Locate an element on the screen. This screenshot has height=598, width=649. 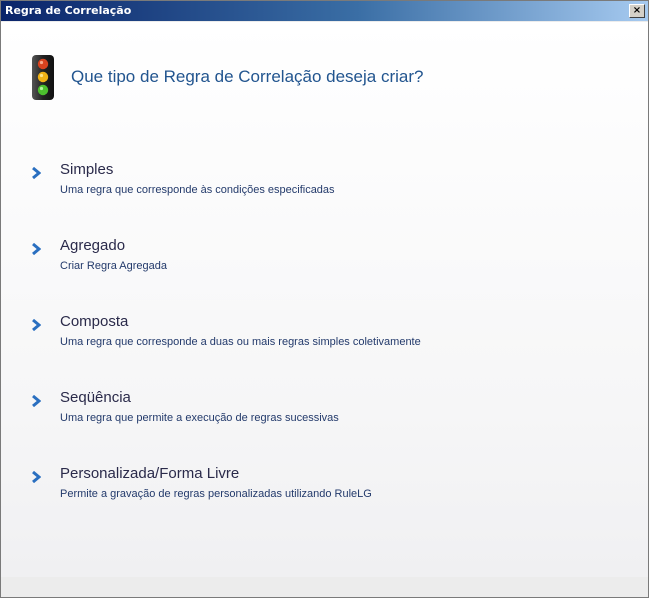
window-title: Regra de Correlação is located at coordinates (68, 10).